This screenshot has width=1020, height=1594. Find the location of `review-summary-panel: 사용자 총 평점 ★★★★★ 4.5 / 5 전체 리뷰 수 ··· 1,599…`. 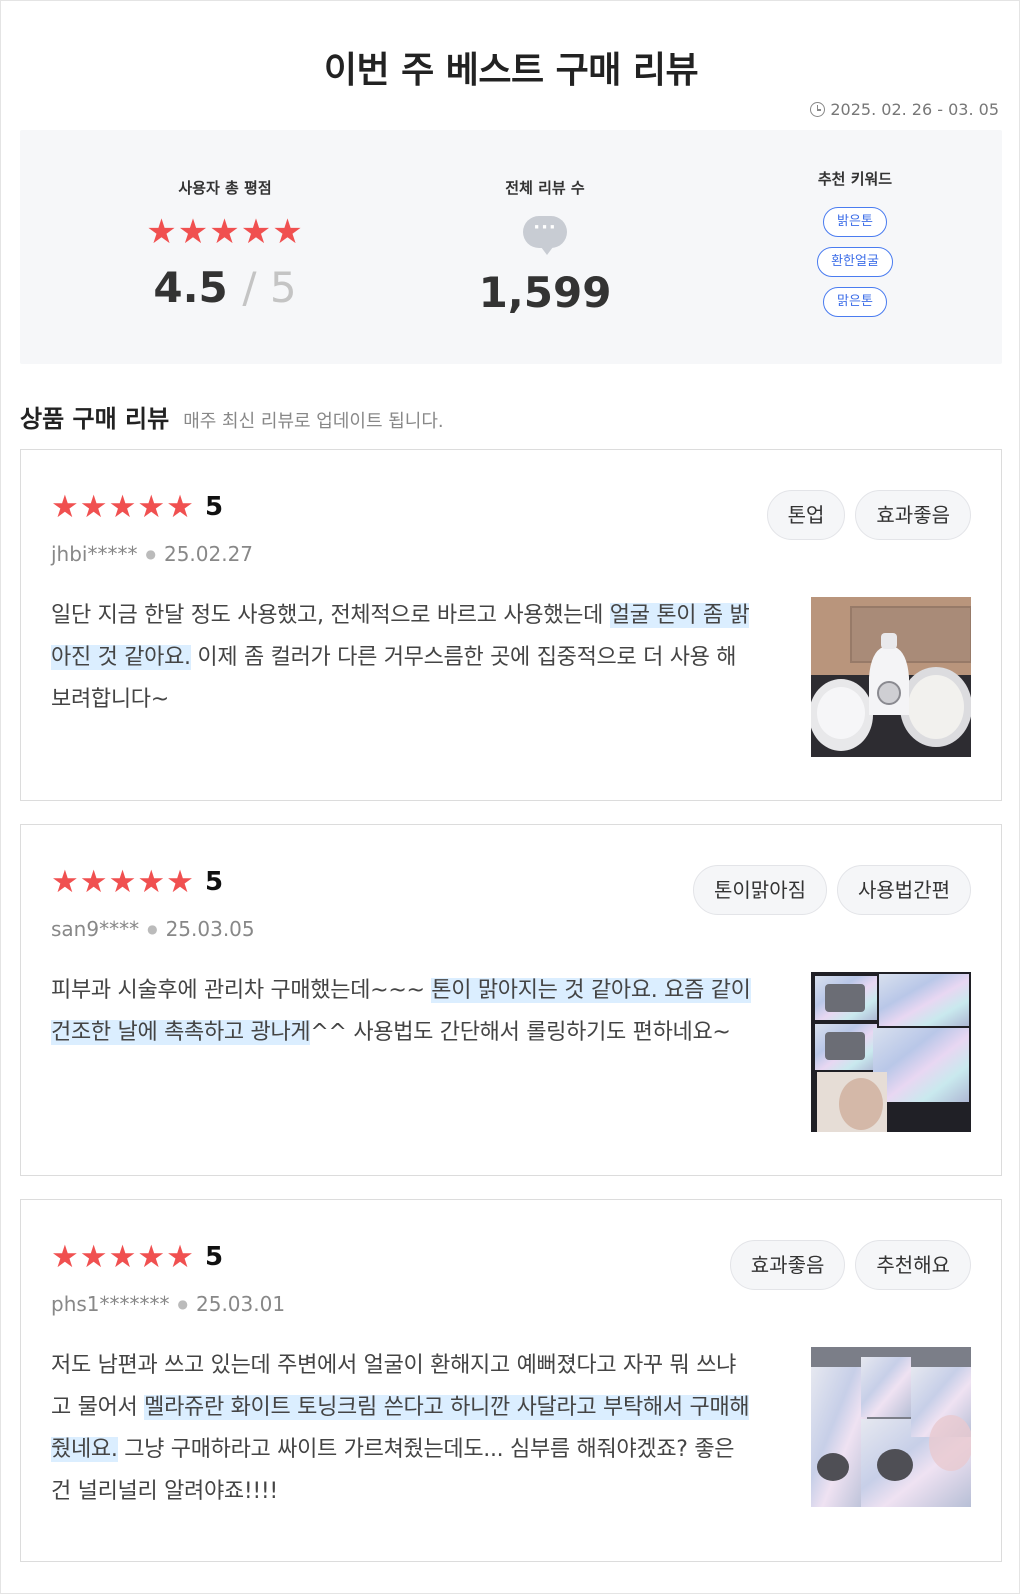

review-summary-panel: 사용자 총 평점 ★★★★★ 4.5 / 5 전체 리뷰 수 ··· 1,599… is located at coordinates (511, 247).